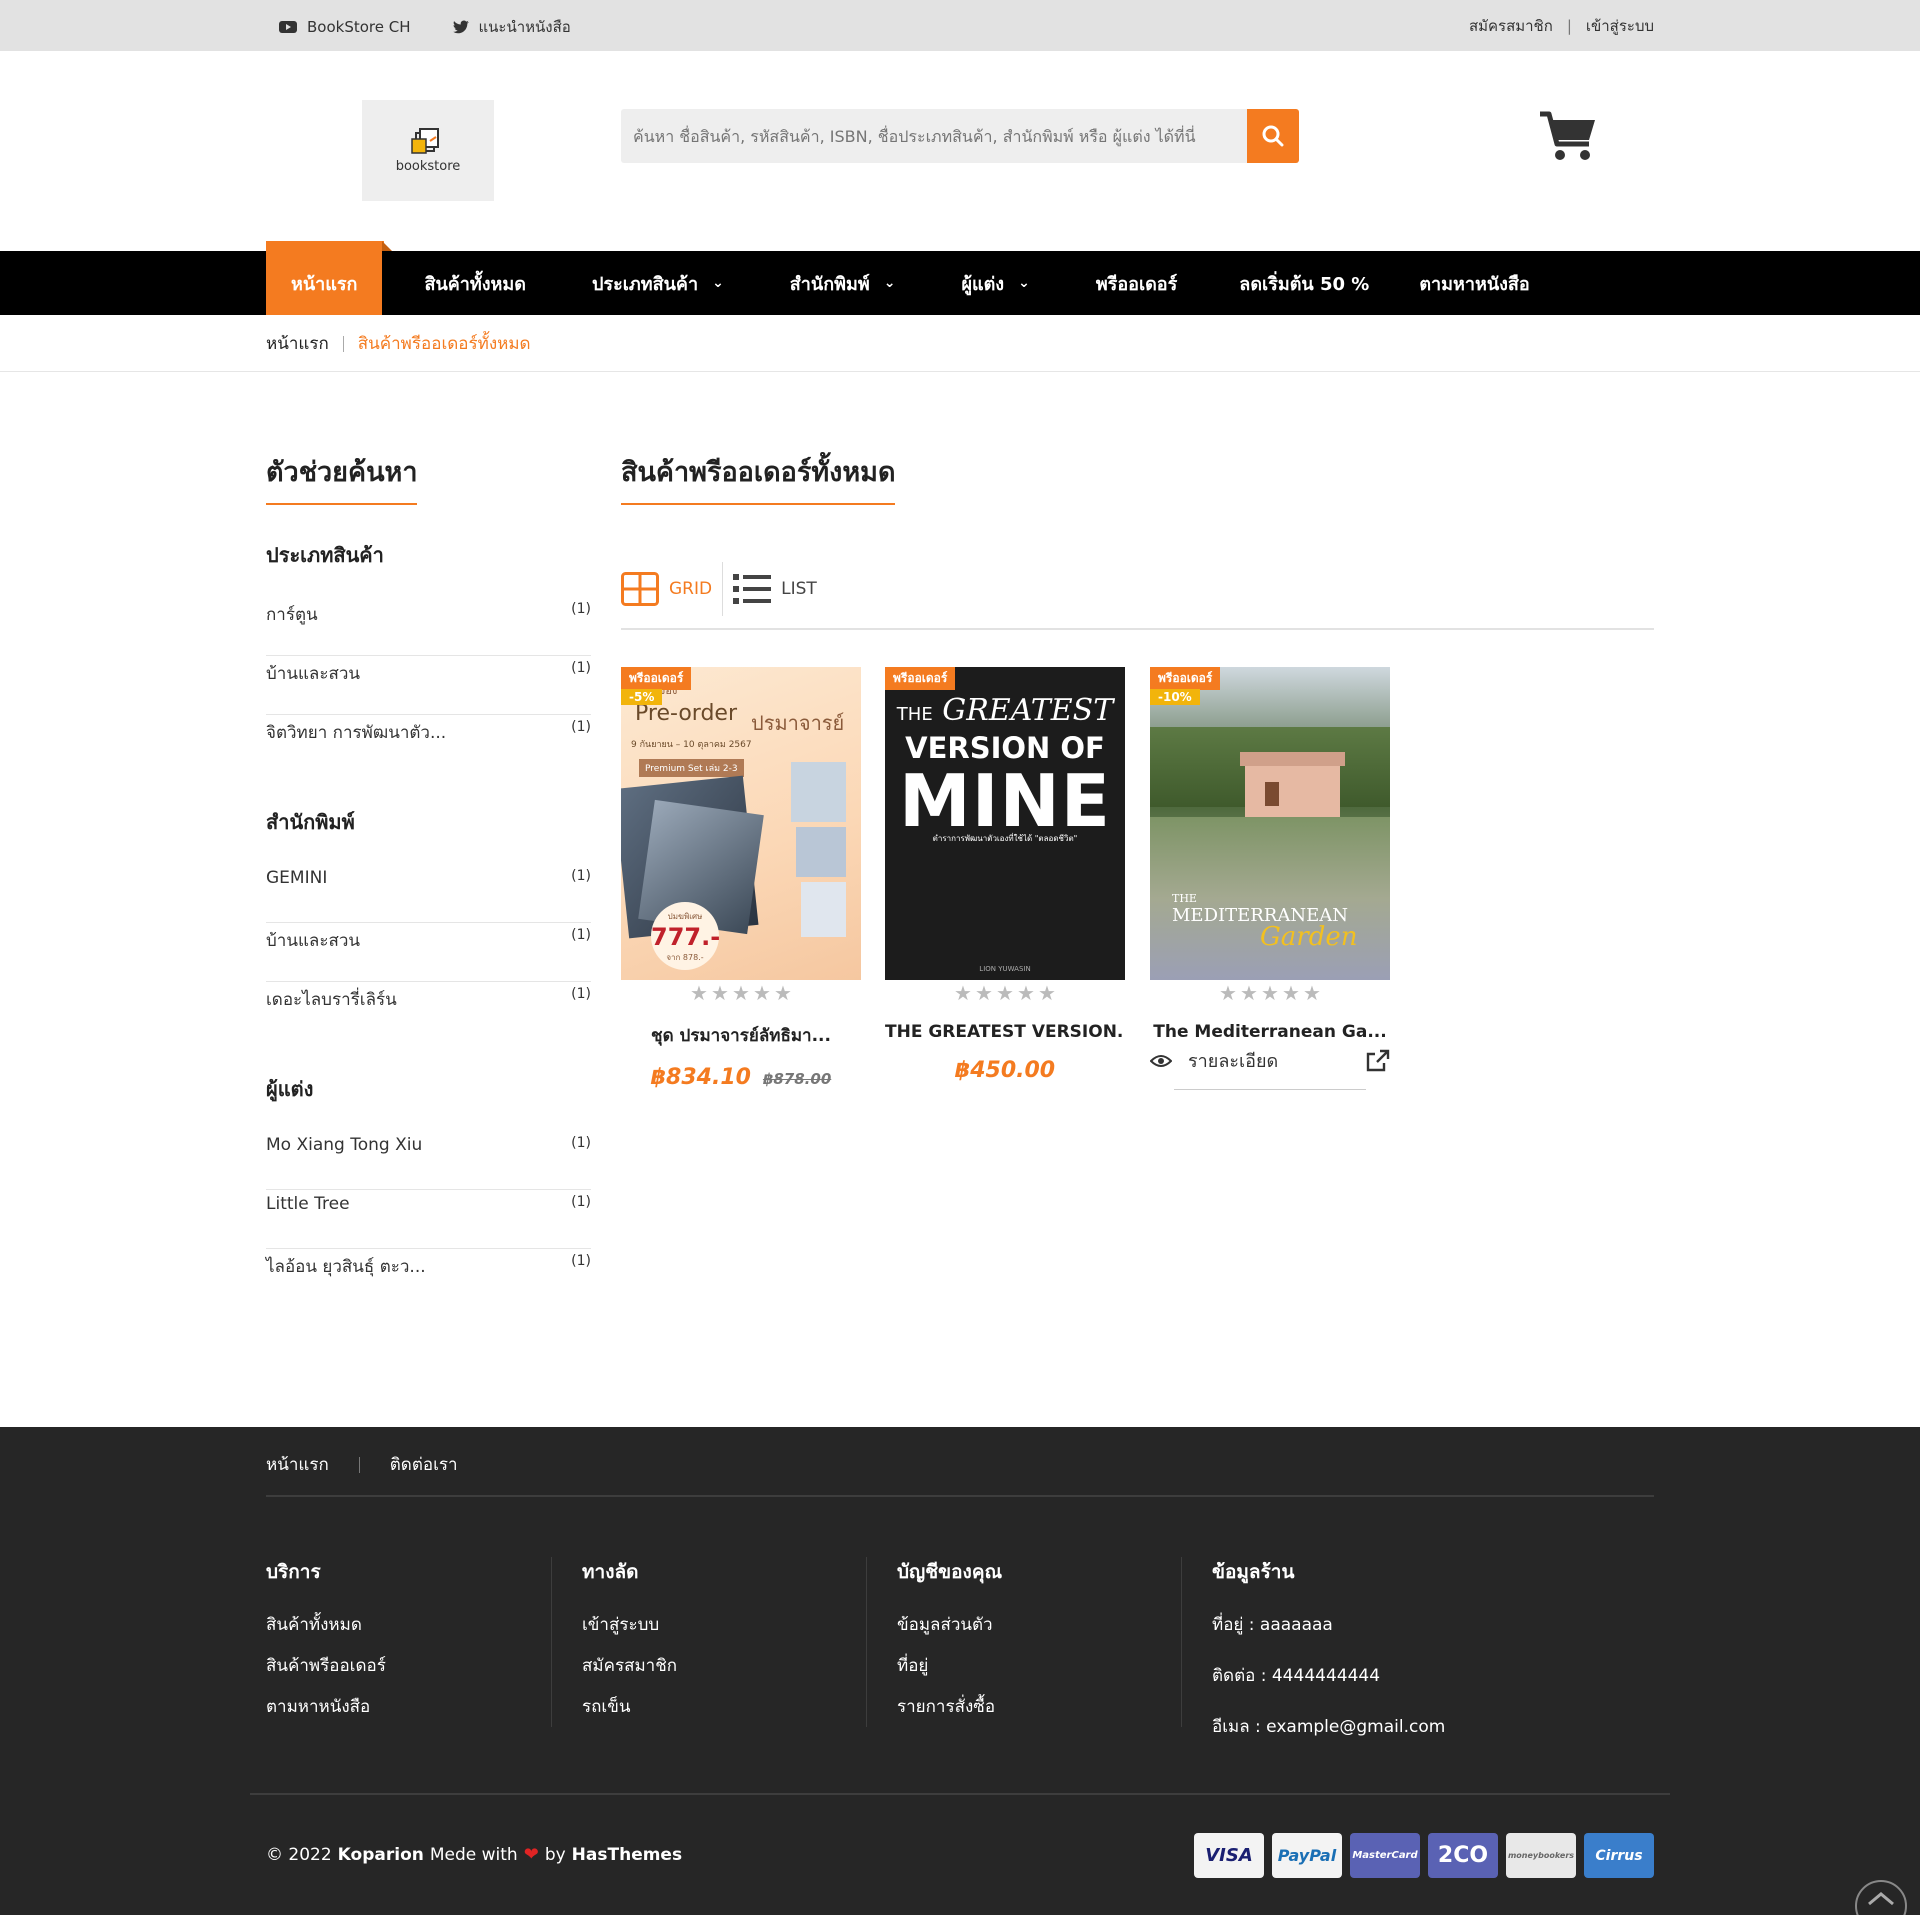 Image resolution: width=1920 pixels, height=1915 pixels. Describe the element at coordinates (1161, 1060) in the screenshot. I see `eye-icon` at that location.